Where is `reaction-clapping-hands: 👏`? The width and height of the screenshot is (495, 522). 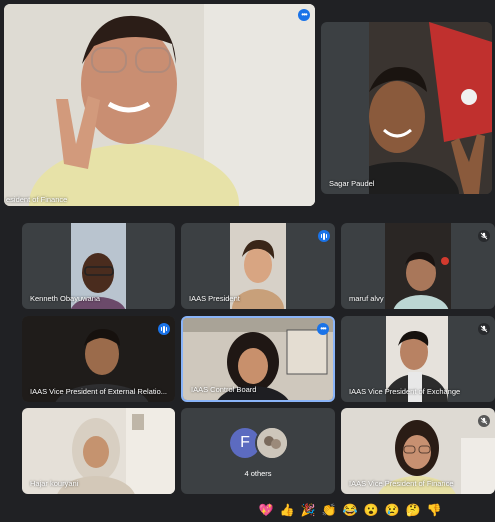 reaction-clapping-hands: 👏 is located at coordinates (329, 510).